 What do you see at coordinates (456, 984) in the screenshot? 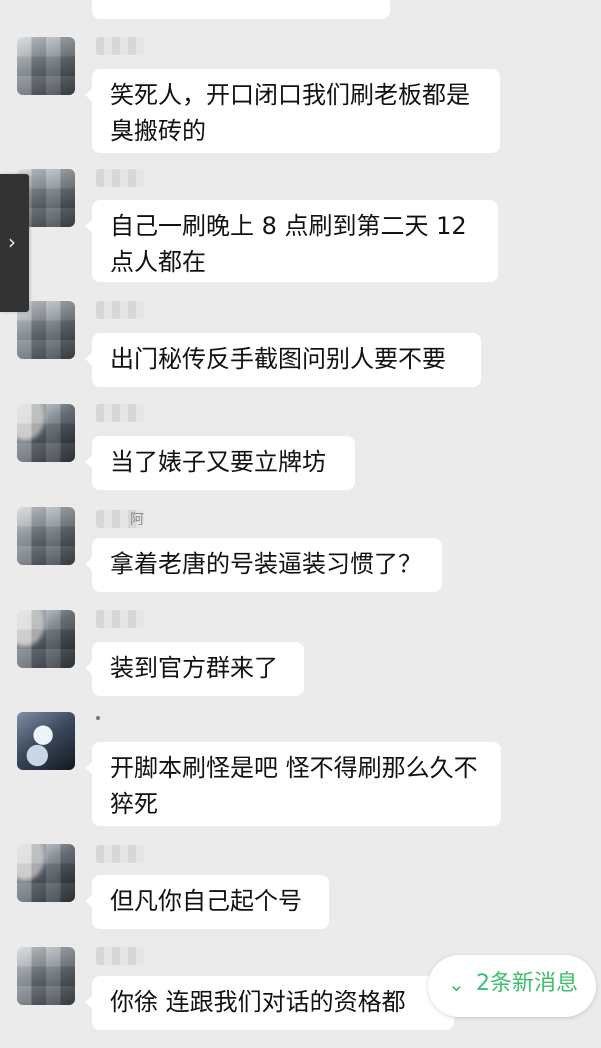
I see `double-chevron-down-icon: ⌄` at bounding box center [456, 984].